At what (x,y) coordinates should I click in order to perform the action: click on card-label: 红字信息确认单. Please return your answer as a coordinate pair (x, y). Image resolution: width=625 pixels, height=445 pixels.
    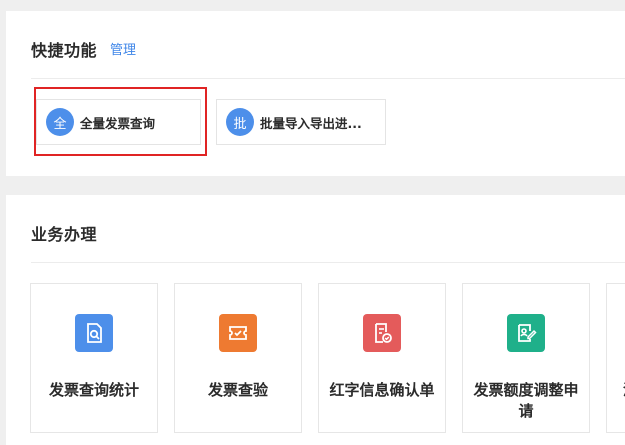
    Looking at the image, I should click on (382, 390).